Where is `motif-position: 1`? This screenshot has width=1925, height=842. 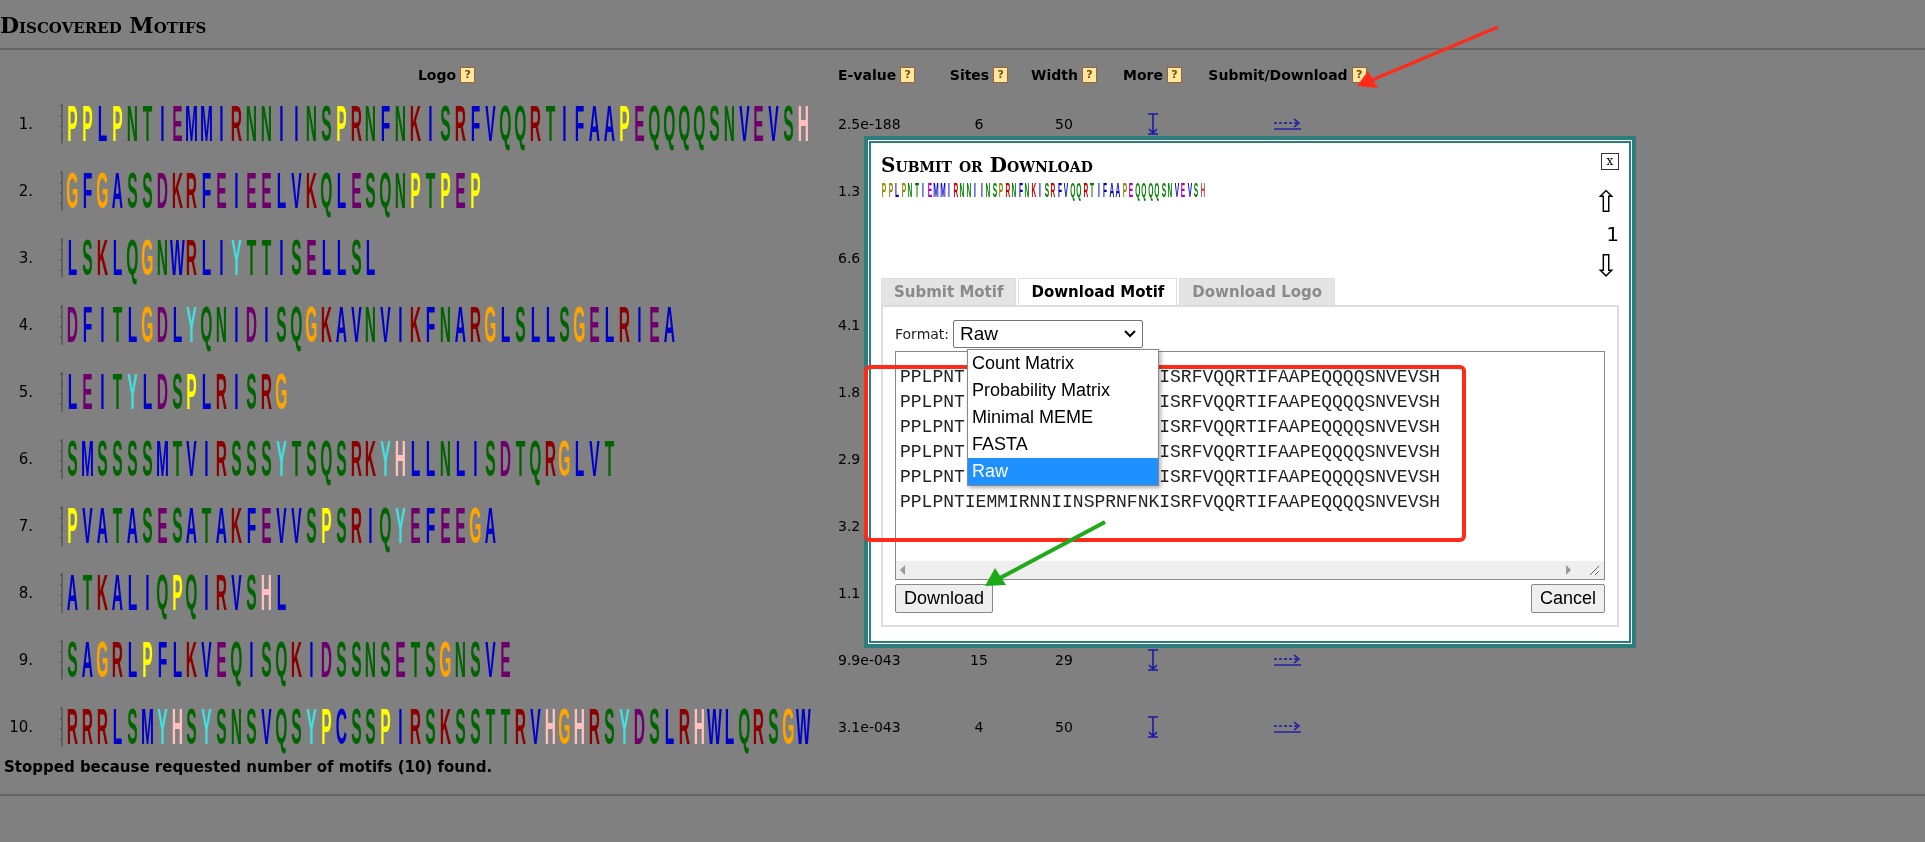
motif-position: 1 is located at coordinates (1612, 234).